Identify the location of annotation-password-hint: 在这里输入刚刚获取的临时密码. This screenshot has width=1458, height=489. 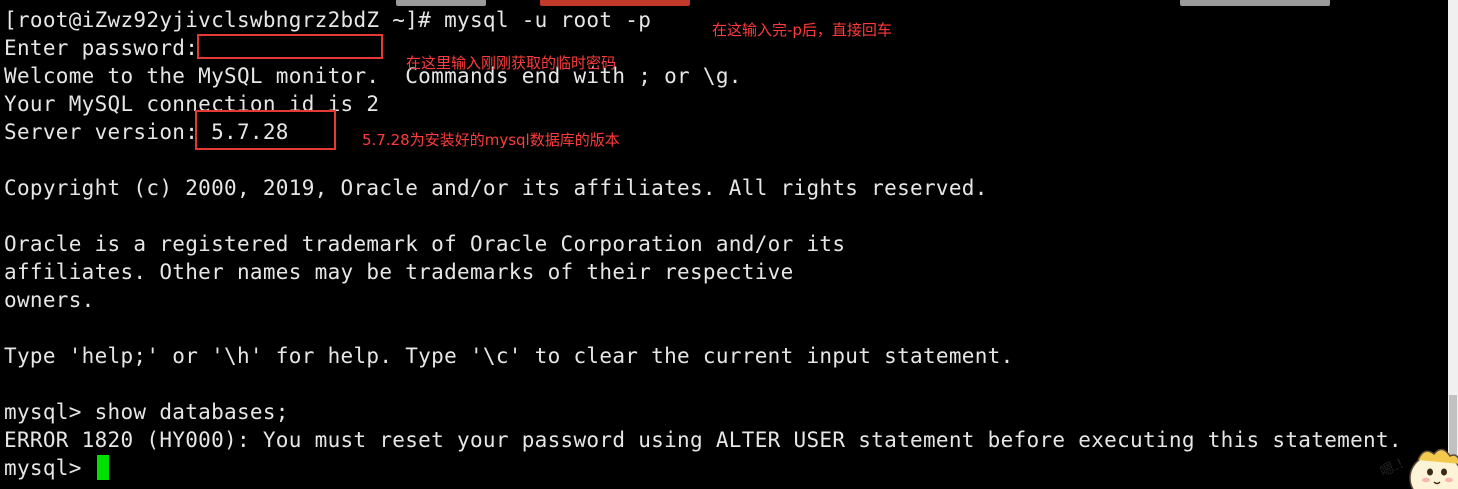
(511, 63).